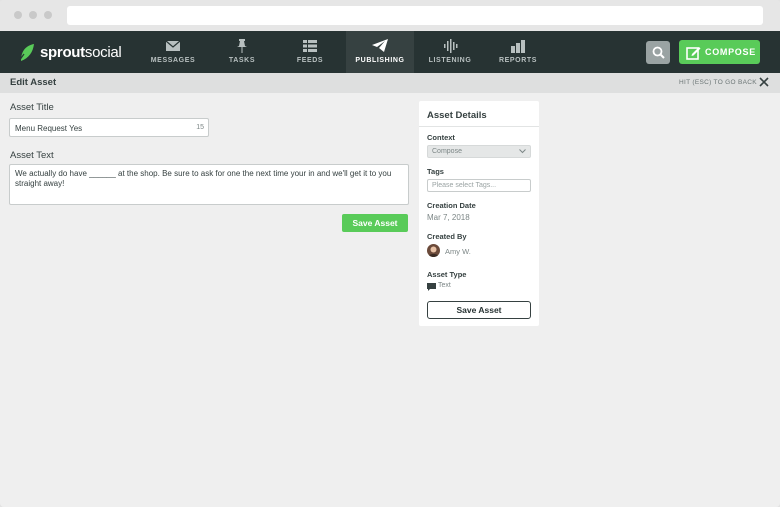 The width and height of the screenshot is (780, 507). What do you see at coordinates (33, 15) in the screenshot?
I see `window-minimize-dot` at bounding box center [33, 15].